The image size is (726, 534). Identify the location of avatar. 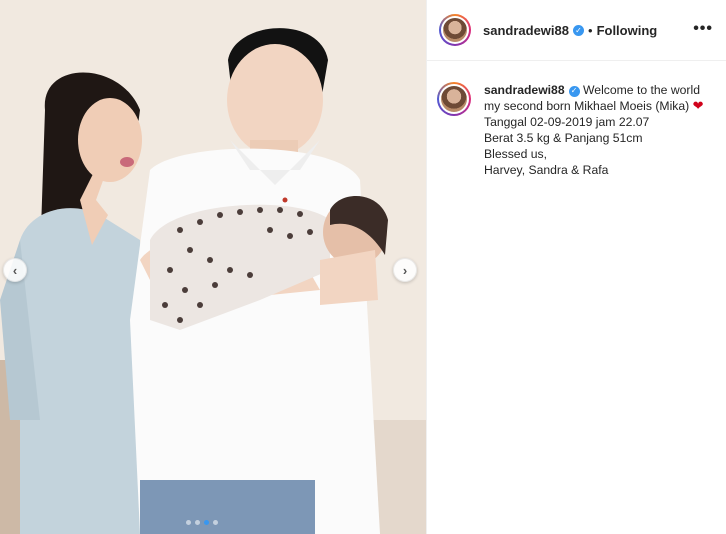
(455, 30).